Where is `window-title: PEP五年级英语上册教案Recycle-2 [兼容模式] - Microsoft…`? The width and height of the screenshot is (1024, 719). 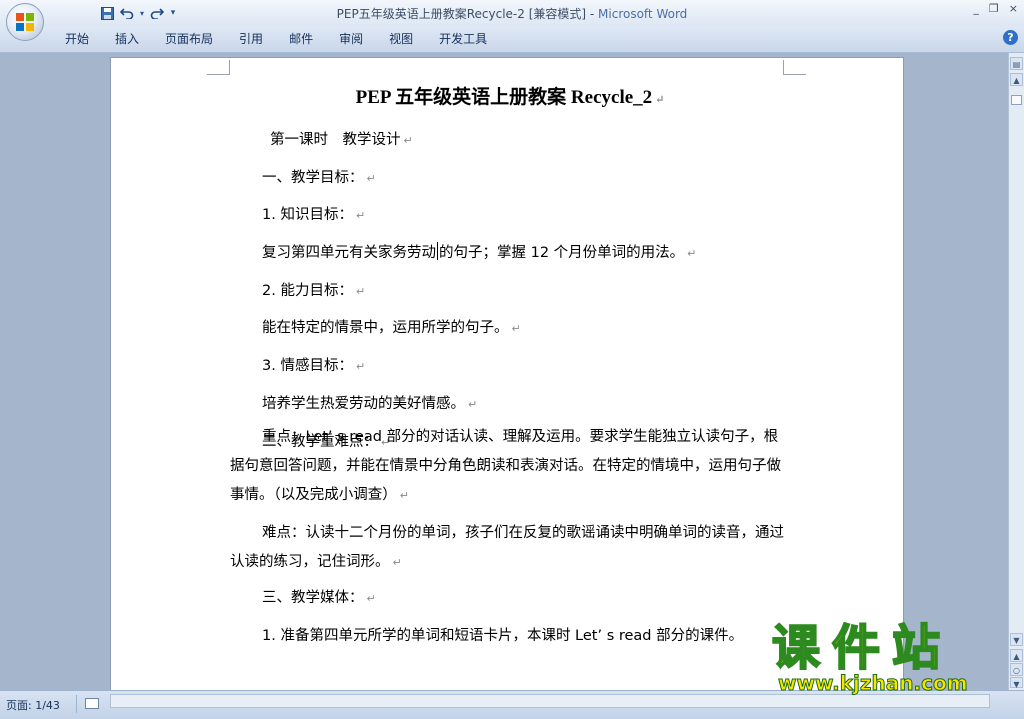
window-title: PEP五年级英语上册教案Recycle-2 [兼容模式] - Microsoft… is located at coordinates (512, 13).